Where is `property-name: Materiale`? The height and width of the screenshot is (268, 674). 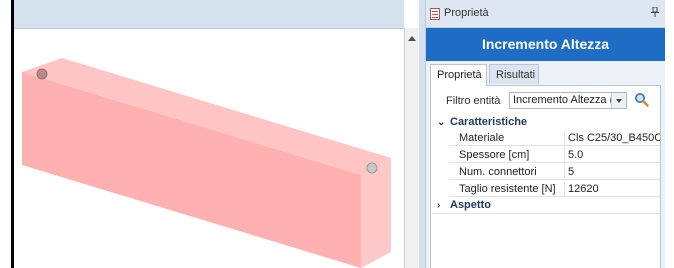
property-name: Materiale is located at coordinates (507, 138).